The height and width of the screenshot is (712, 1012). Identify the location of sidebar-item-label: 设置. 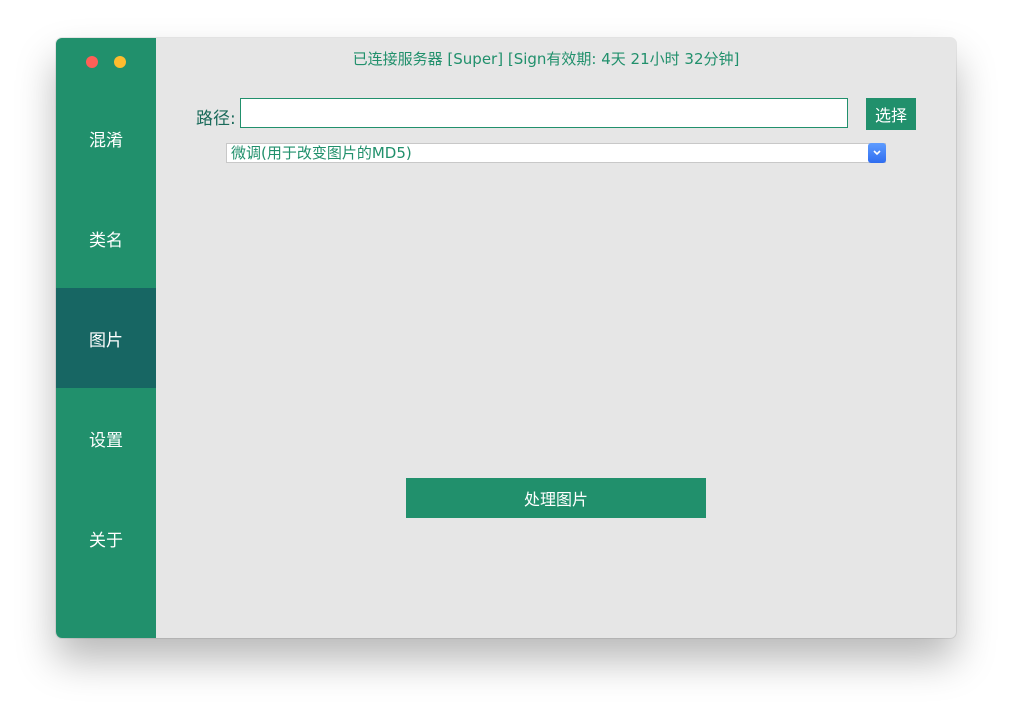
(106, 440).